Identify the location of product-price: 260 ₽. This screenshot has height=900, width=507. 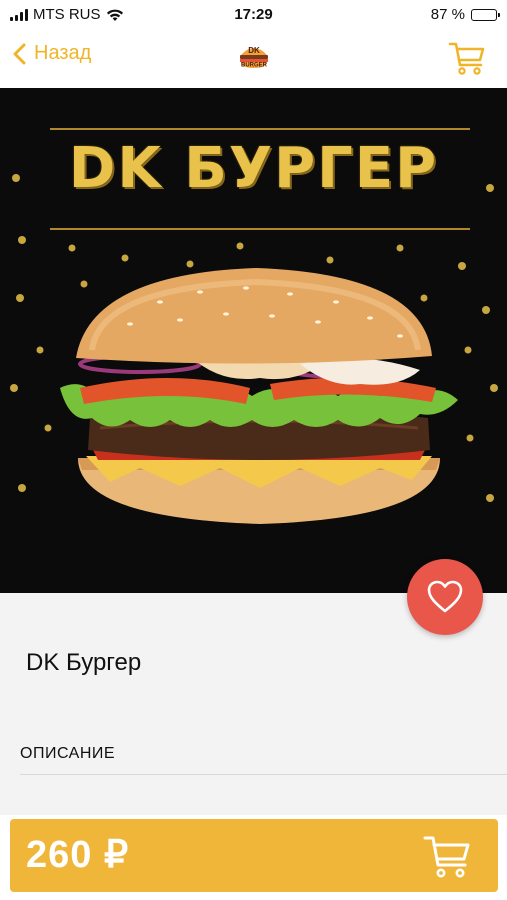
(78, 855).